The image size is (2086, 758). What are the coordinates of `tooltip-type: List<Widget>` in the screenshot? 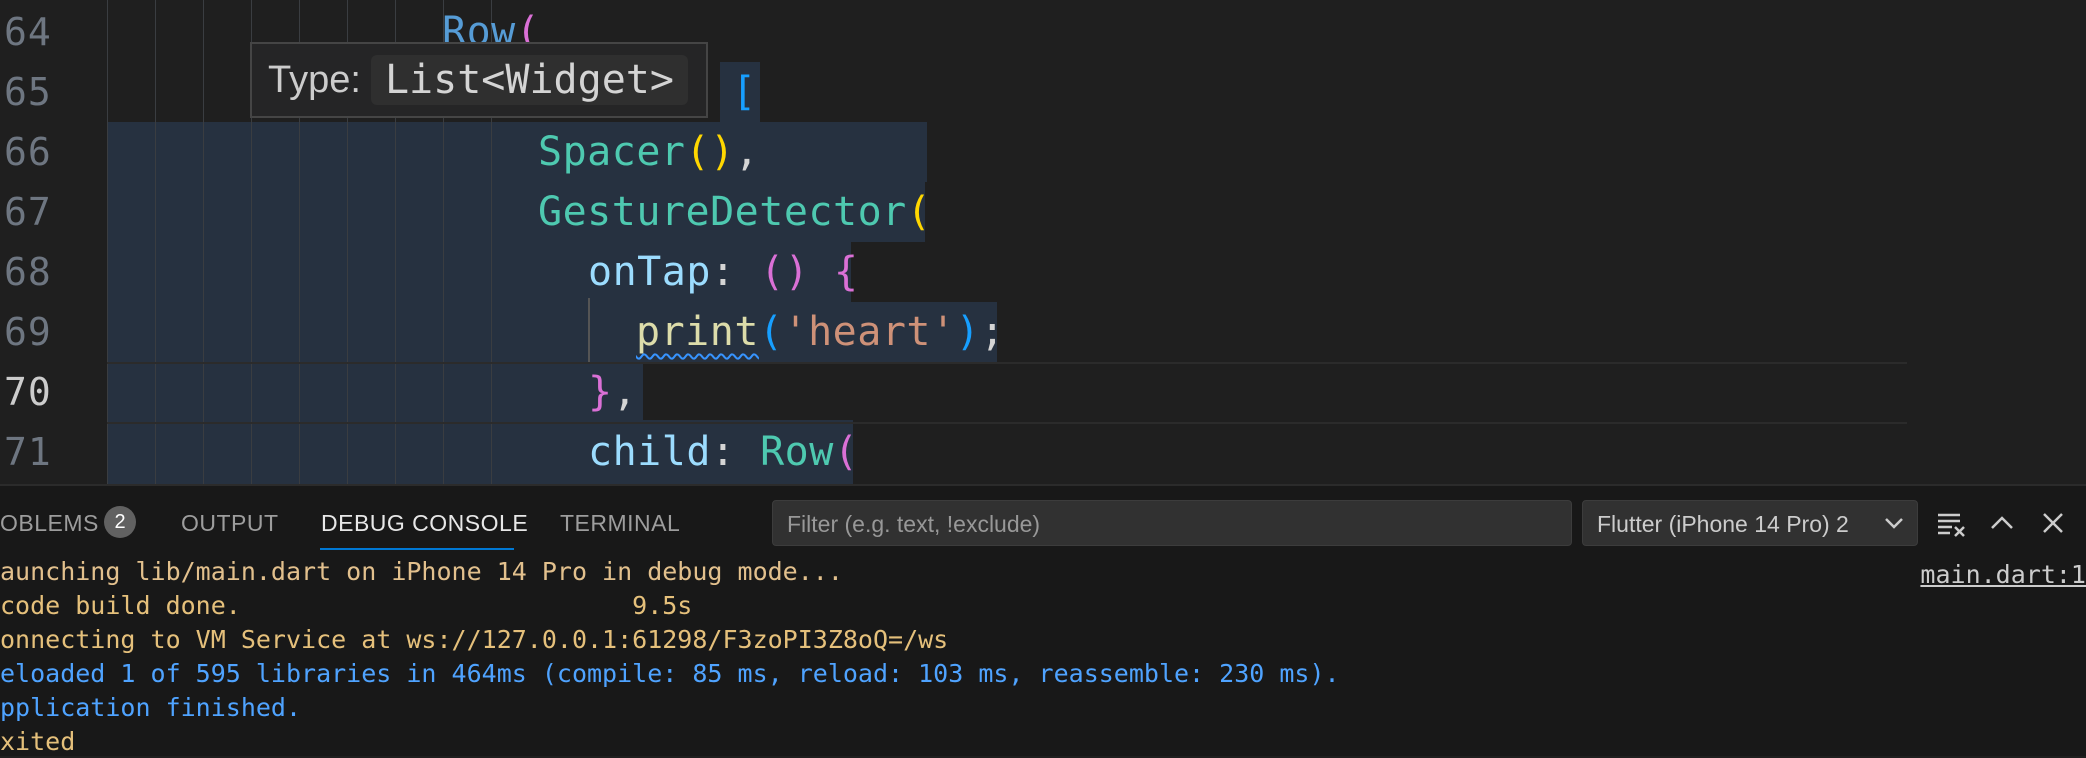 It's located at (529, 80).